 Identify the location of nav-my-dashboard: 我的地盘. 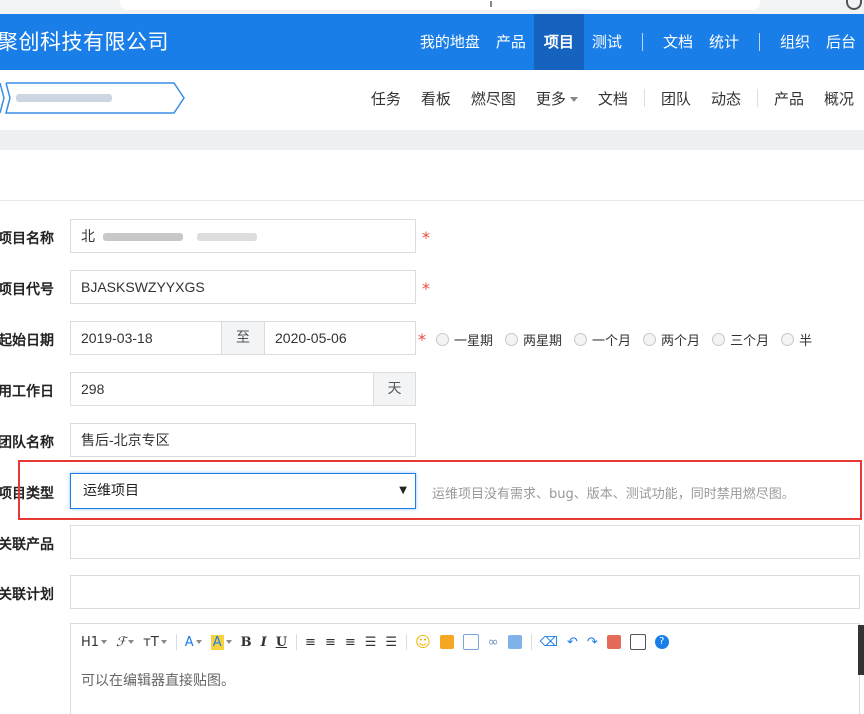
(450, 42).